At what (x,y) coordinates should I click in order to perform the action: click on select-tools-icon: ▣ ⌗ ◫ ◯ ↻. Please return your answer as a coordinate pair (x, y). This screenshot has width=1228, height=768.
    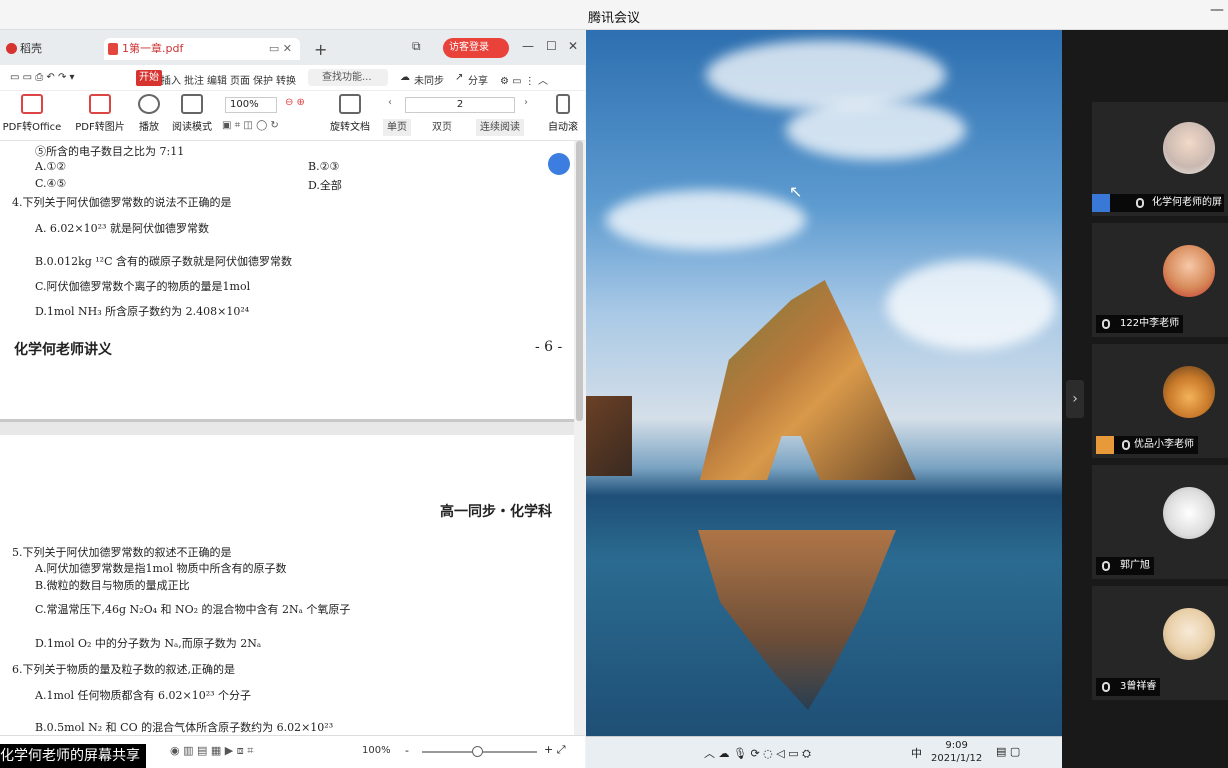
    Looking at the image, I should click on (250, 125).